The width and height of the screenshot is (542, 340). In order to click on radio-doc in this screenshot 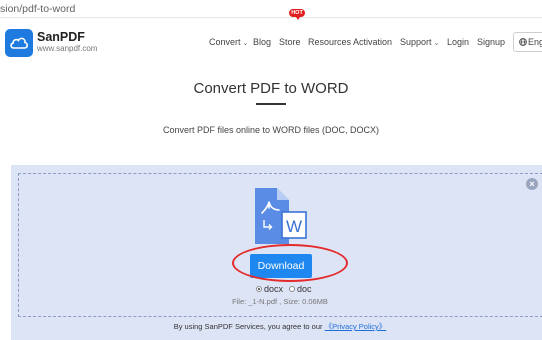, I will do `click(292, 288)`.